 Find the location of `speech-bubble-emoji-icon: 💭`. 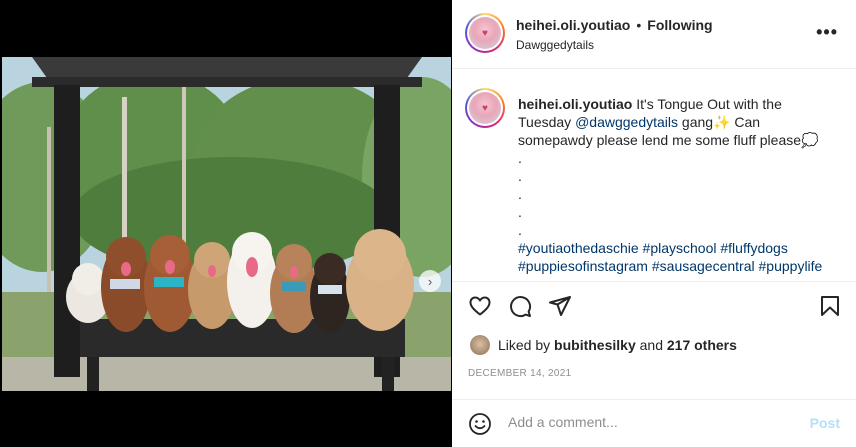

speech-bubble-emoji-icon: 💭 is located at coordinates (810, 140).